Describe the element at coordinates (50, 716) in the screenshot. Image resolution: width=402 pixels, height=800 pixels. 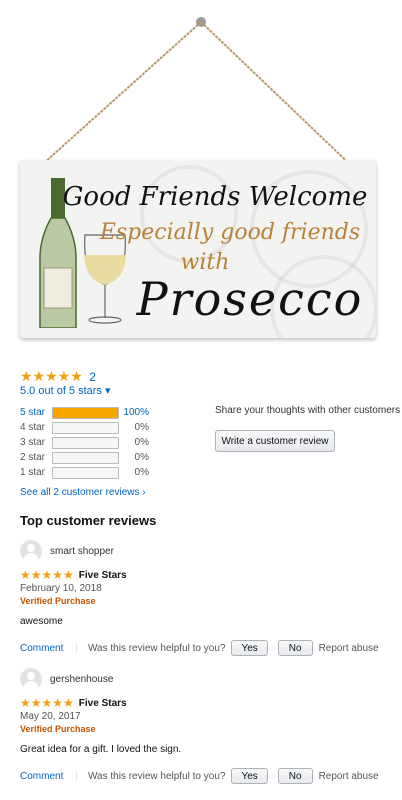
I see `review-date: May 20, 2017` at that location.